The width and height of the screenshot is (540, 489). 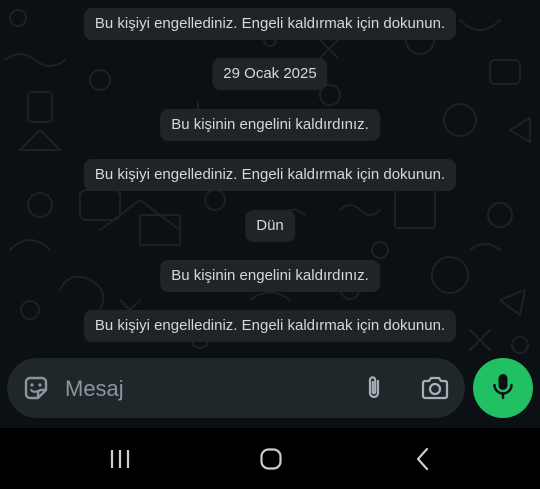 I want to click on message-input, so click(x=205, y=389).